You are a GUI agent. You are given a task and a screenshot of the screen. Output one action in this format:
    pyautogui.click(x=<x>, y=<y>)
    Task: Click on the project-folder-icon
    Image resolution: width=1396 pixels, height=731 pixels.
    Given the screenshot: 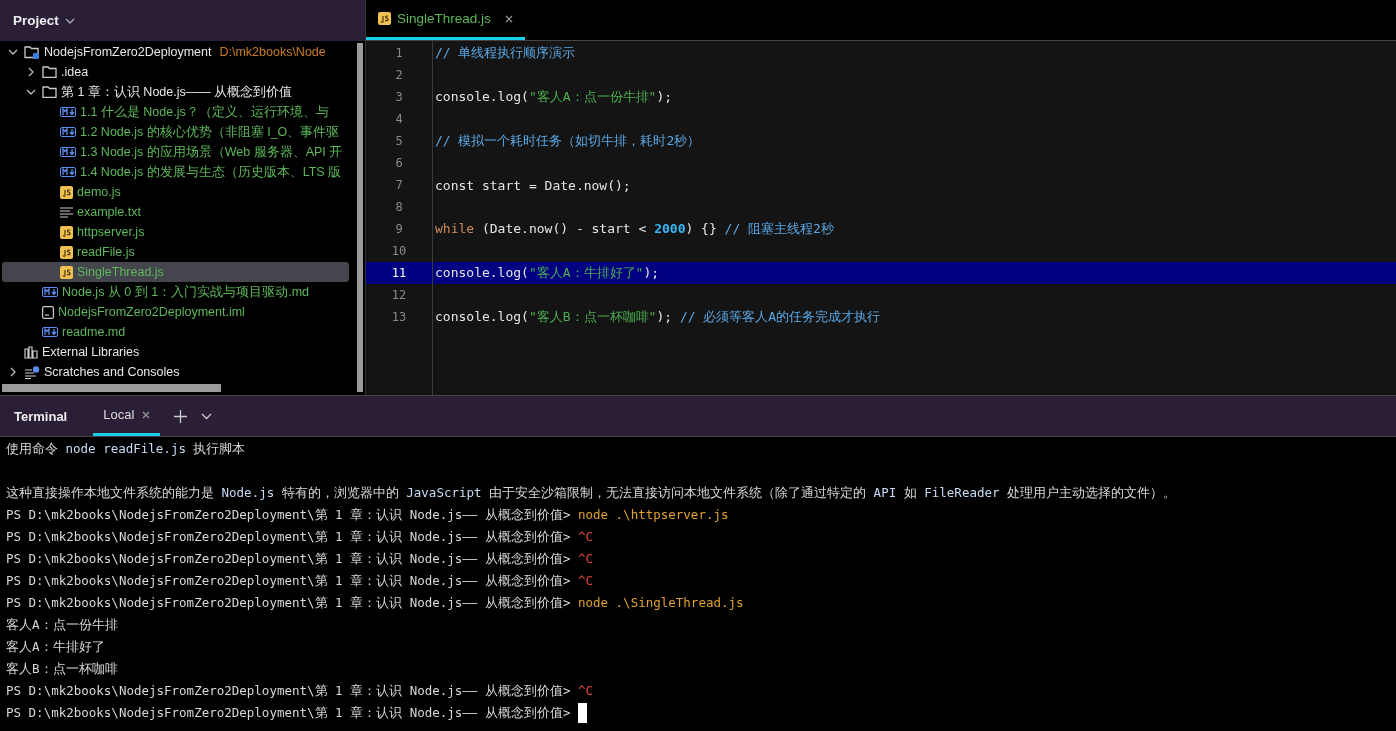 What is the action you would take?
    pyautogui.click(x=32, y=52)
    